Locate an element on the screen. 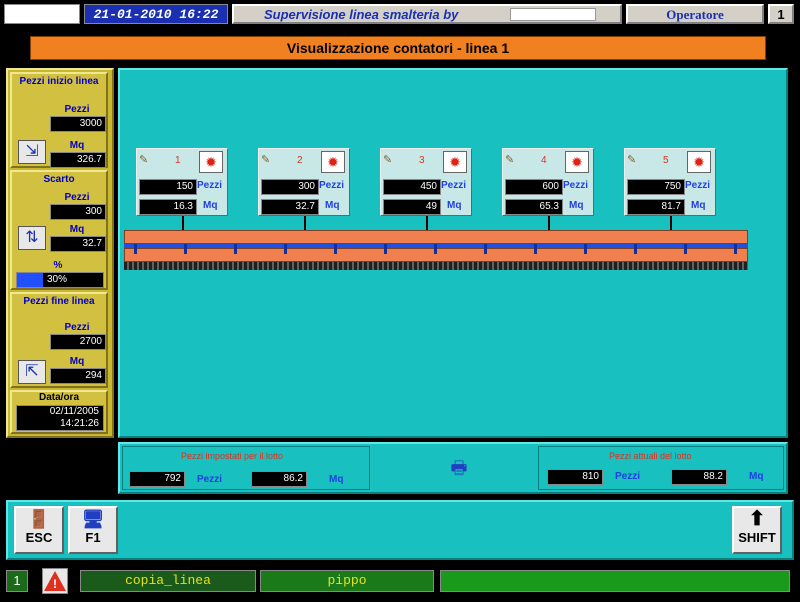  lot-set-pezzi-value: 792 is located at coordinates (157, 479).